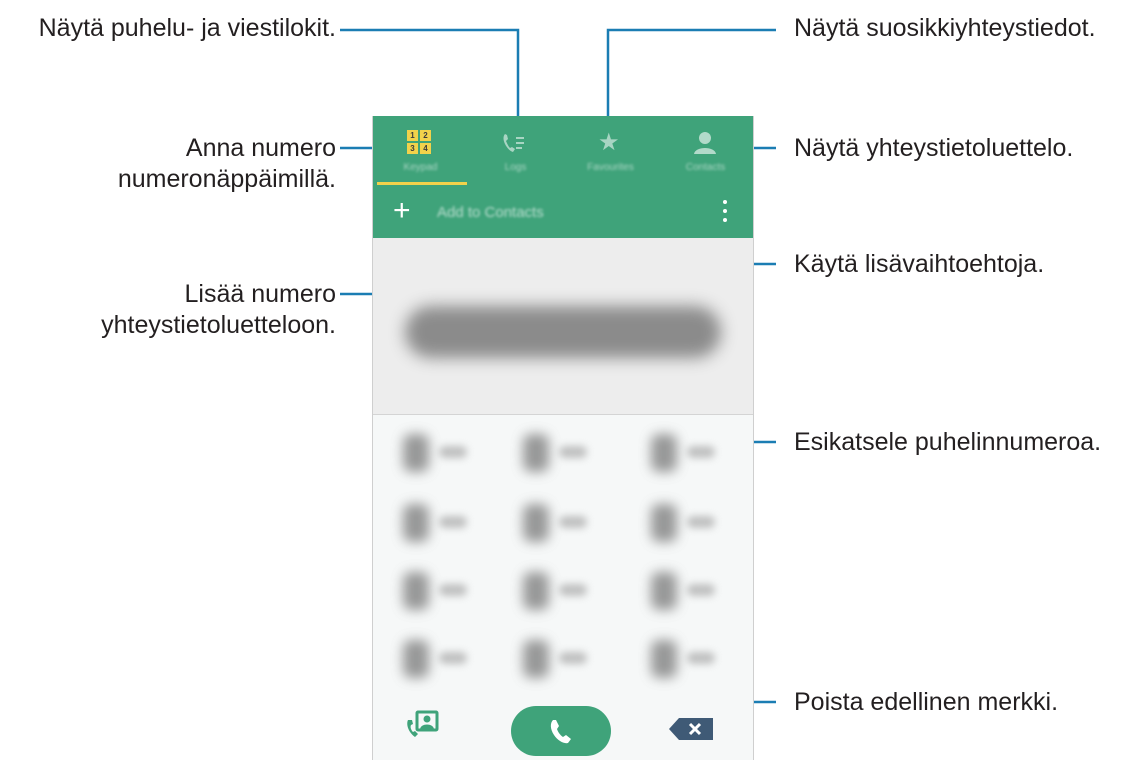  What do you see at coordinates (490, 212) in the screenshot?
I see `add-to-contacts-label: Add to Contacts` at bounding box center [490, 212].